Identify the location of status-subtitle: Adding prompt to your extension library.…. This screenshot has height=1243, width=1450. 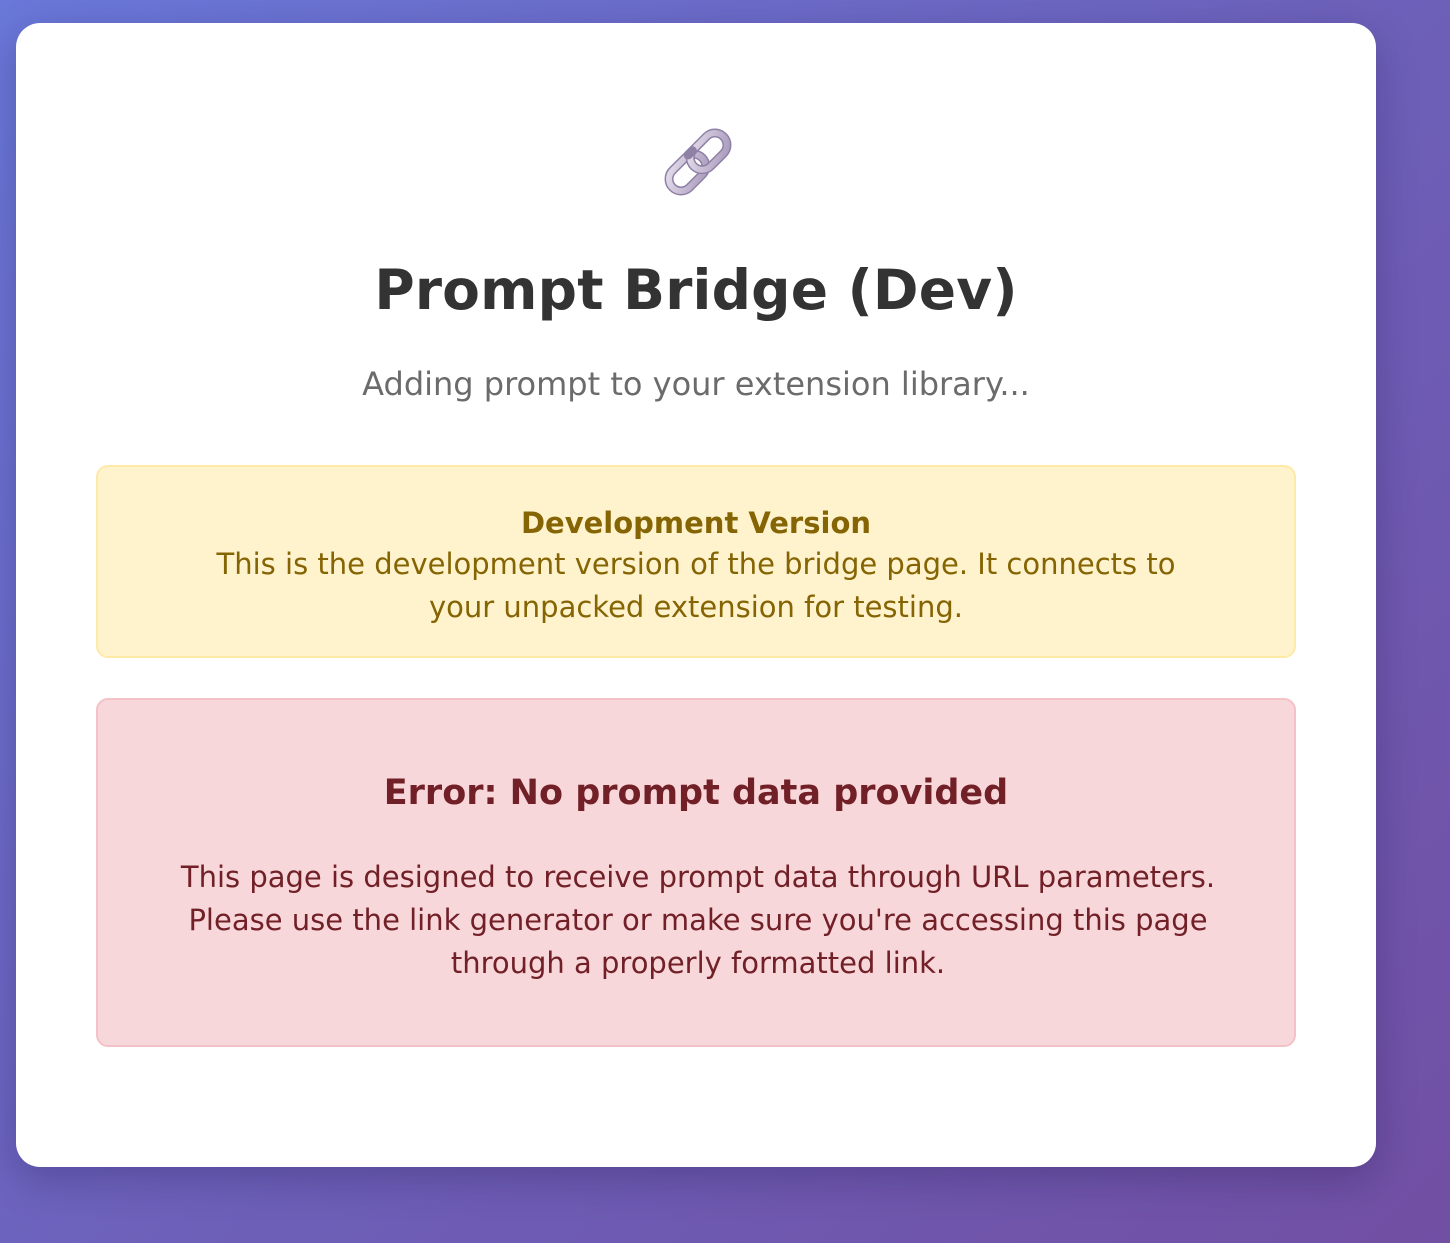
(696, 384).